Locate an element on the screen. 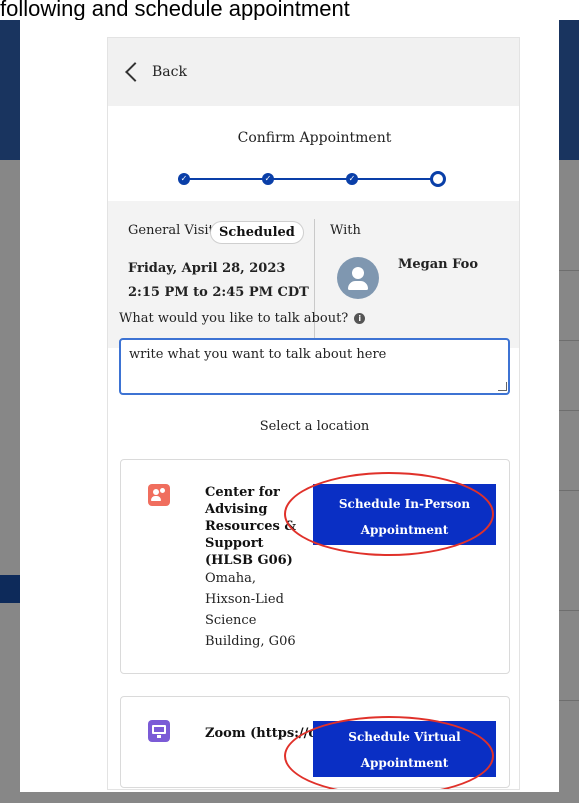 This screenshot has width=579, height=803. appointment-date: Friday, April 28, 2023 is located at coordinates (207, 268).